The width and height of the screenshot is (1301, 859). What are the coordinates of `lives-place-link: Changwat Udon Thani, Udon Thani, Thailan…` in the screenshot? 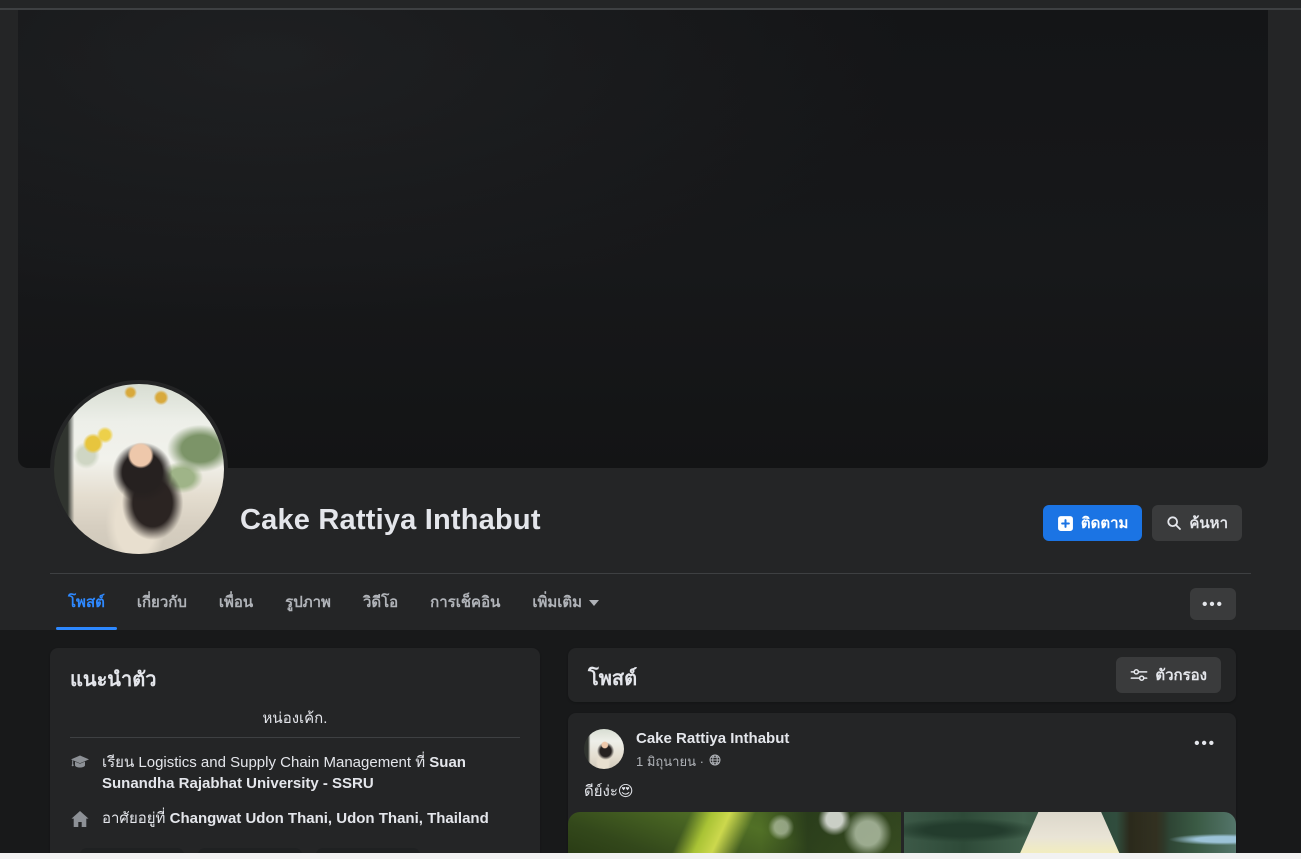 It's located at (329, 818).